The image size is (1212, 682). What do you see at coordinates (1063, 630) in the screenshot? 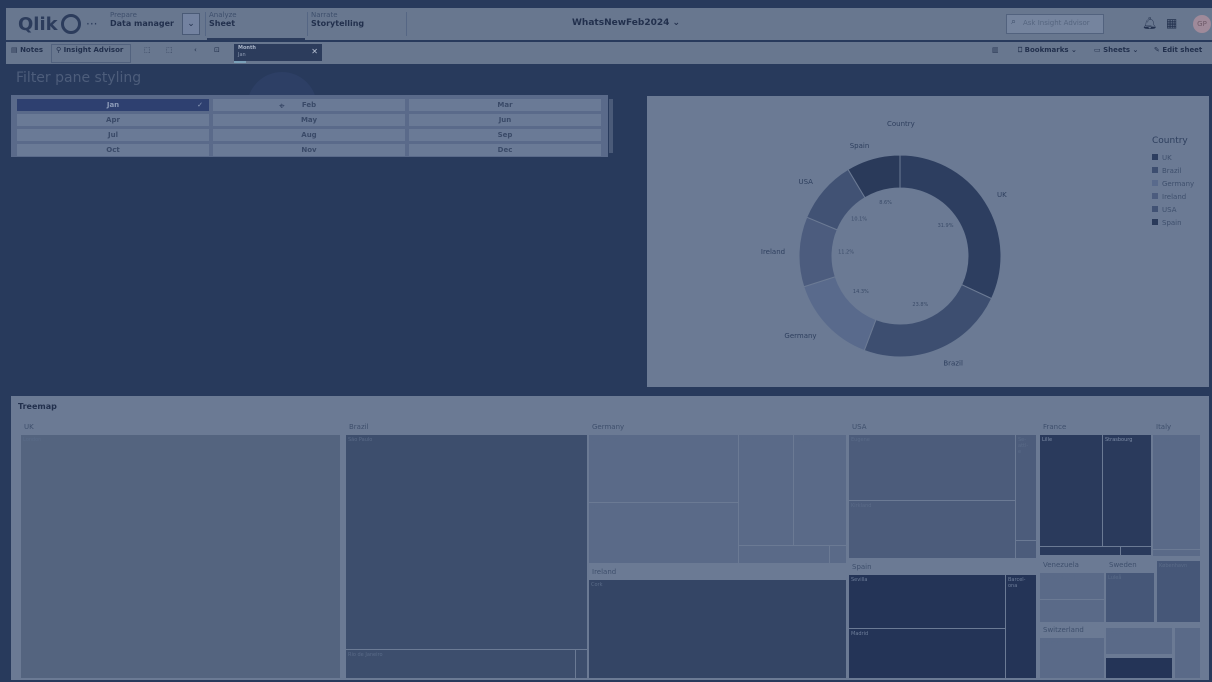
I see `treemap-group-label: Switzerland` at bounding box center [1063, 630].